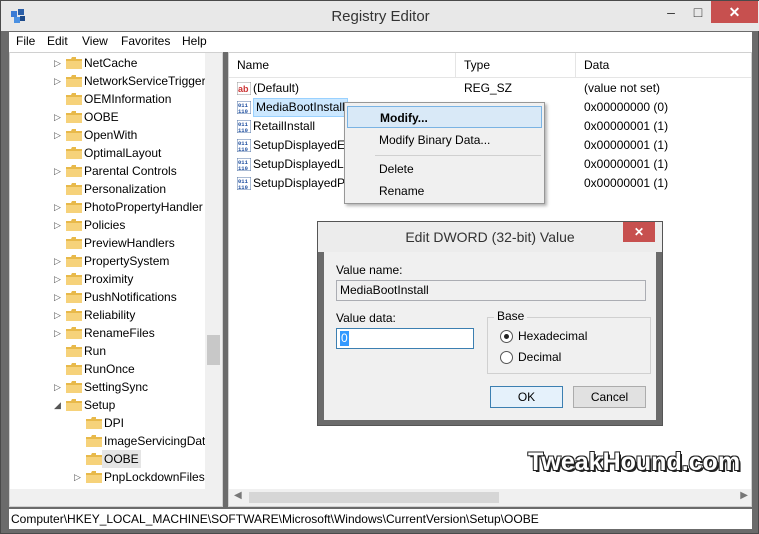  I want to click on minimize-button: –, so click(671, 12).